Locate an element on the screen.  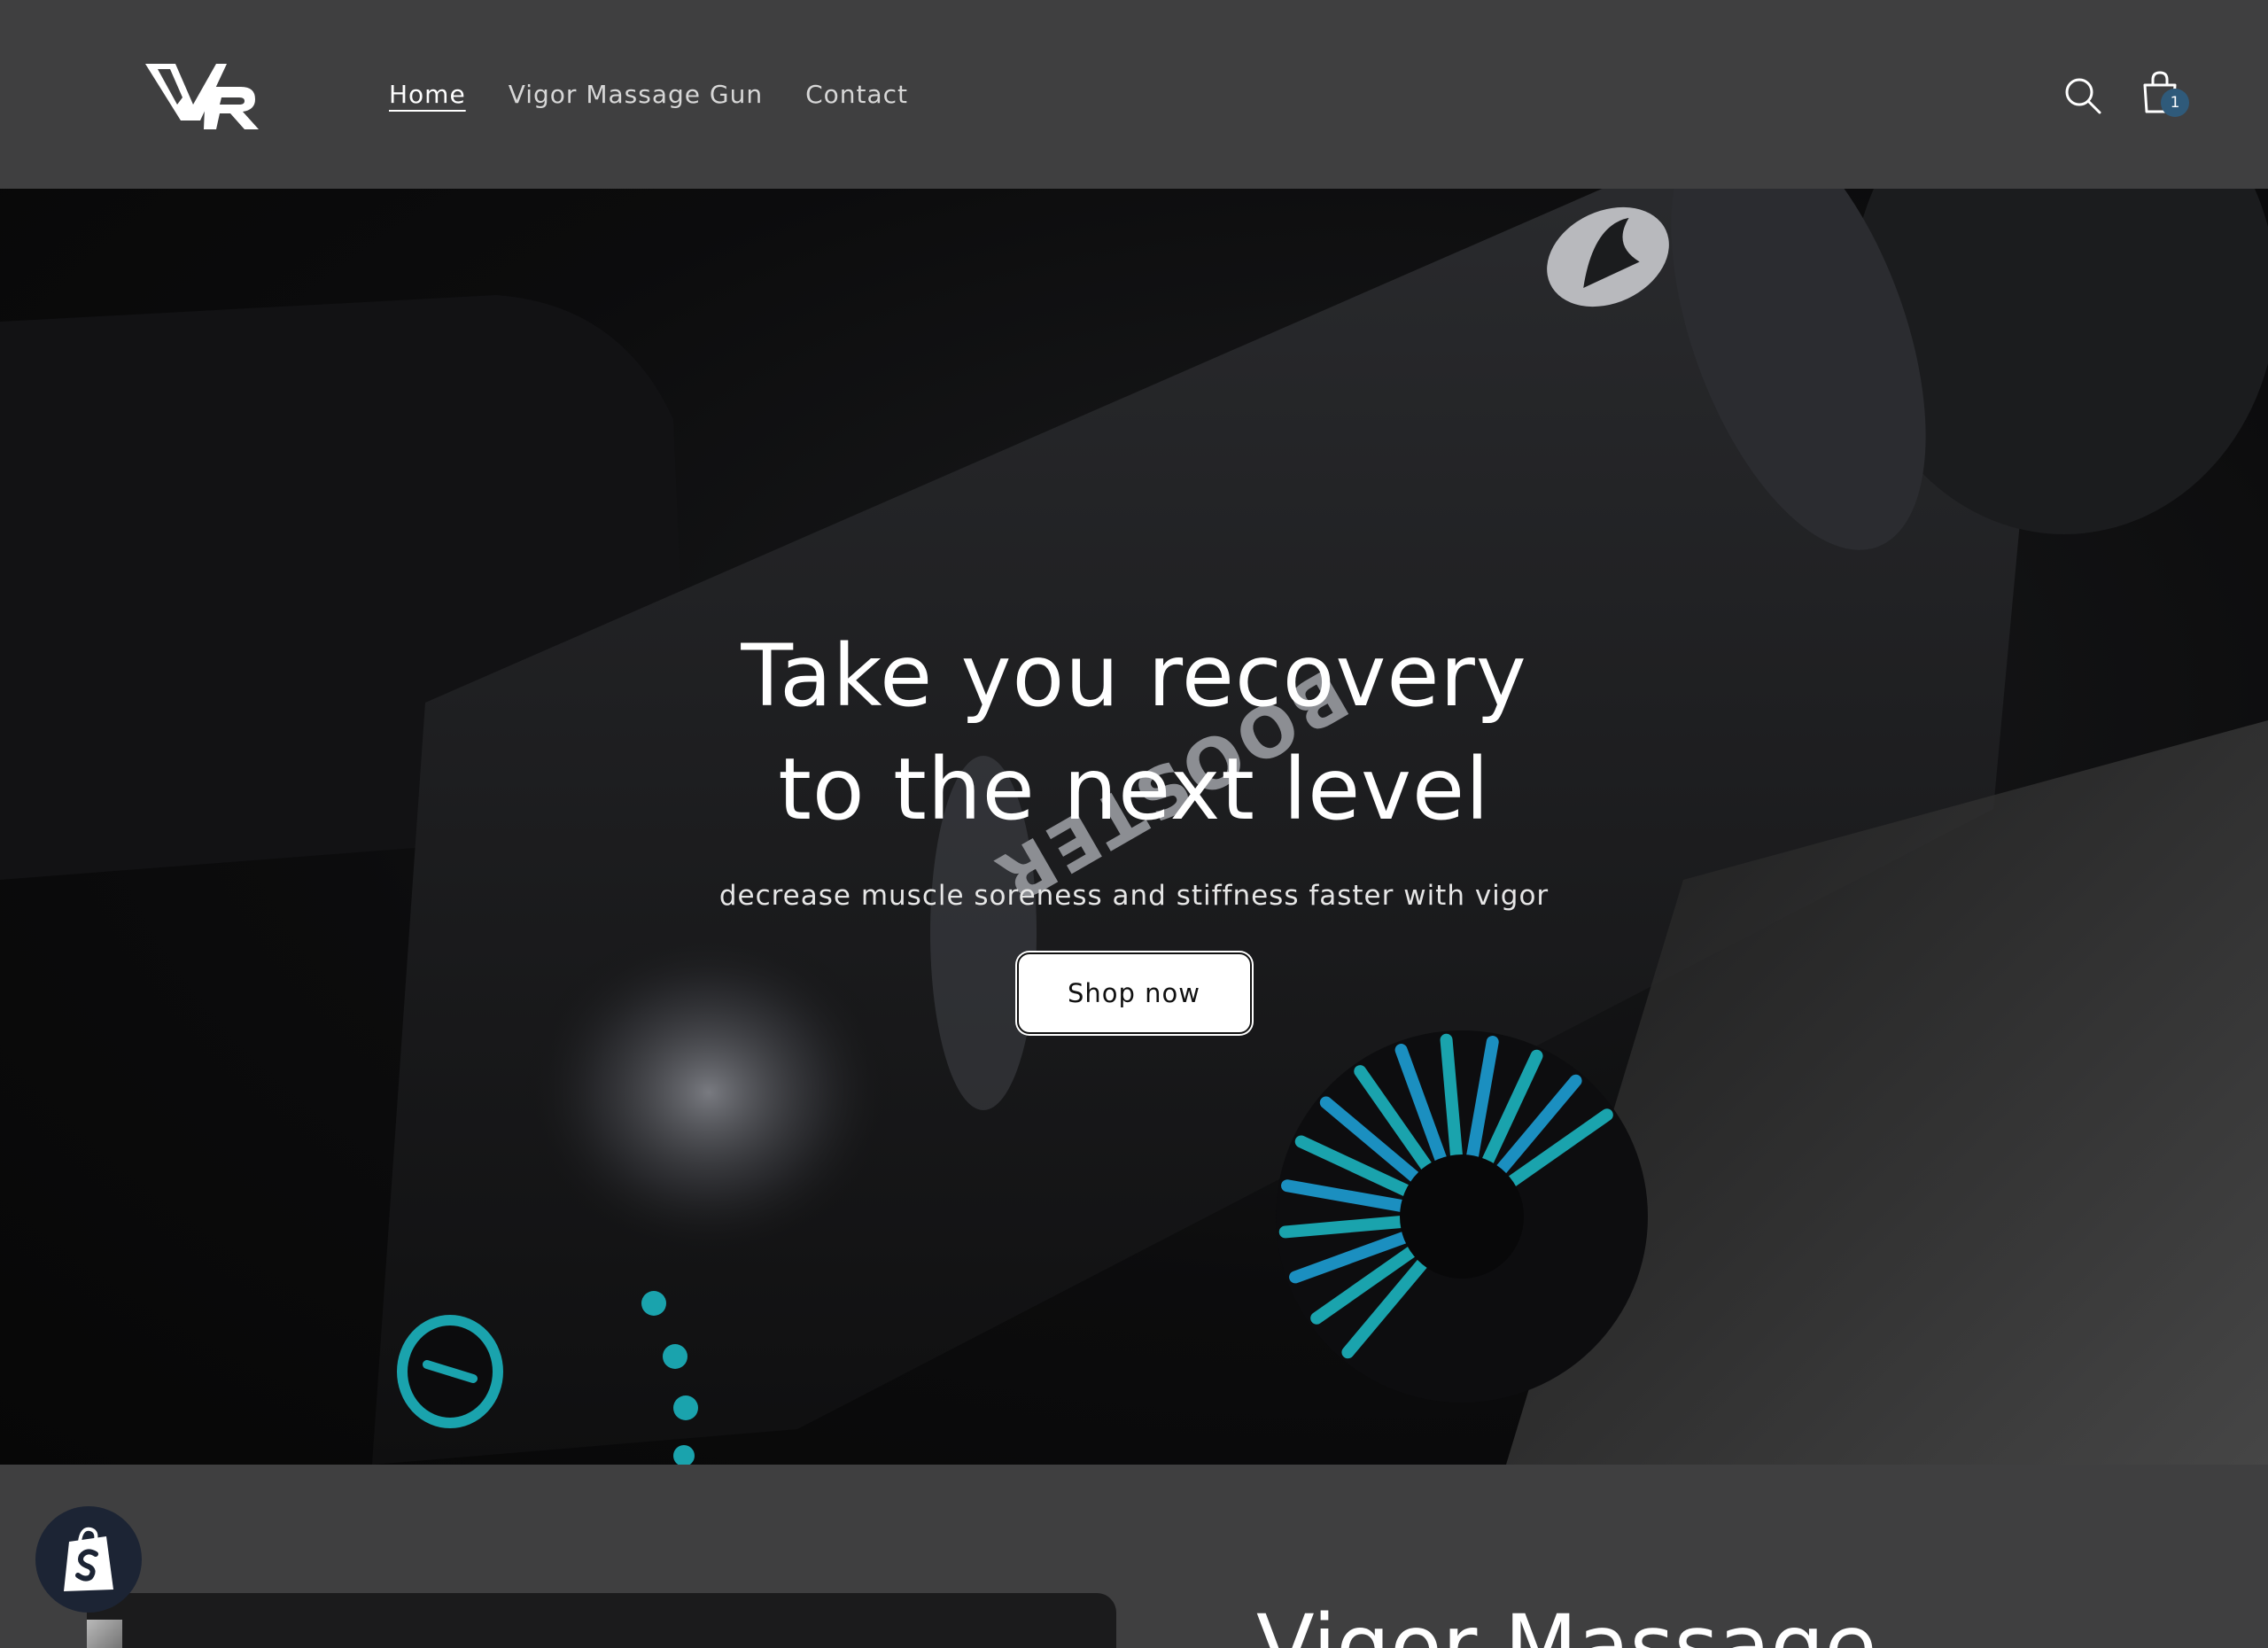
site-logo is located at coordinates (201, 97).